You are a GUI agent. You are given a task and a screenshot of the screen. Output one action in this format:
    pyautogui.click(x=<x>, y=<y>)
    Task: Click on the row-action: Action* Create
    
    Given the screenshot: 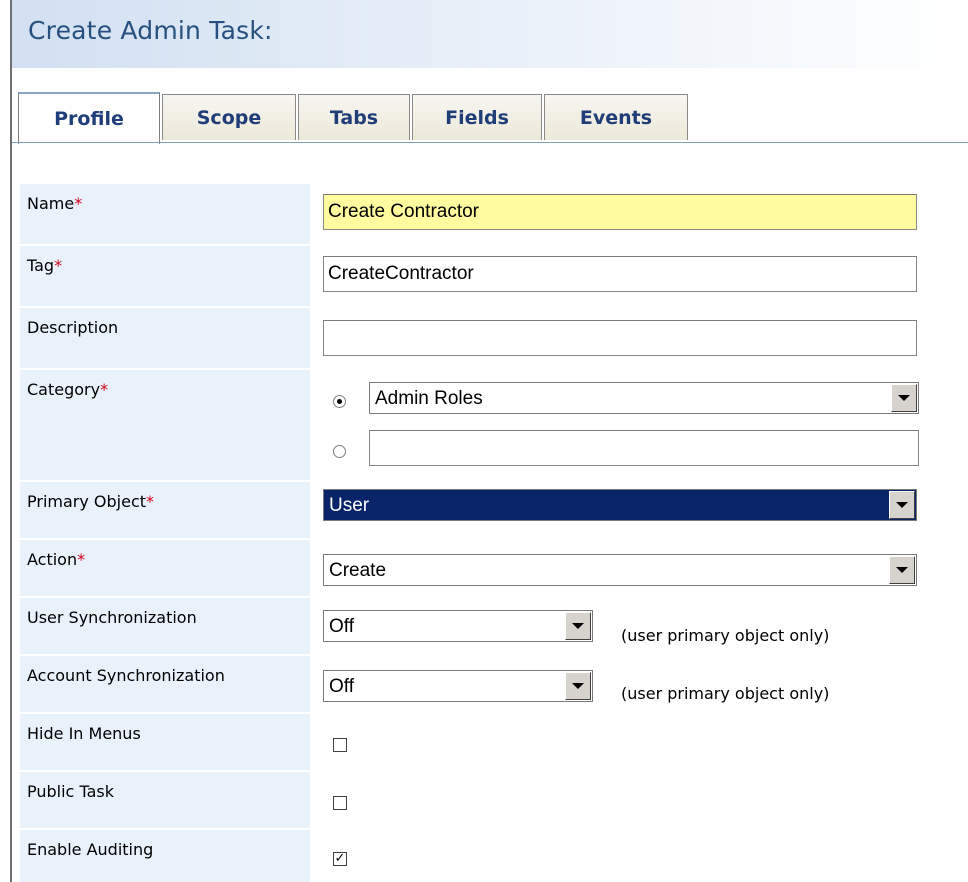 What is the action you would take?
    pyautogui.click(x=494, y=568)
    